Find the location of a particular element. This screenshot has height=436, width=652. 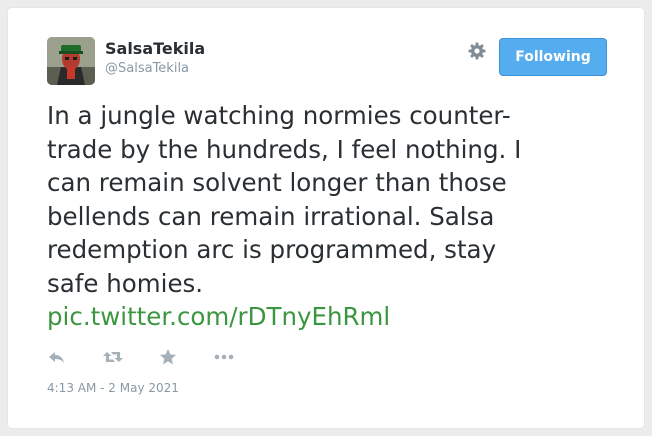

reply-icon is located at coordinates (58, 357).